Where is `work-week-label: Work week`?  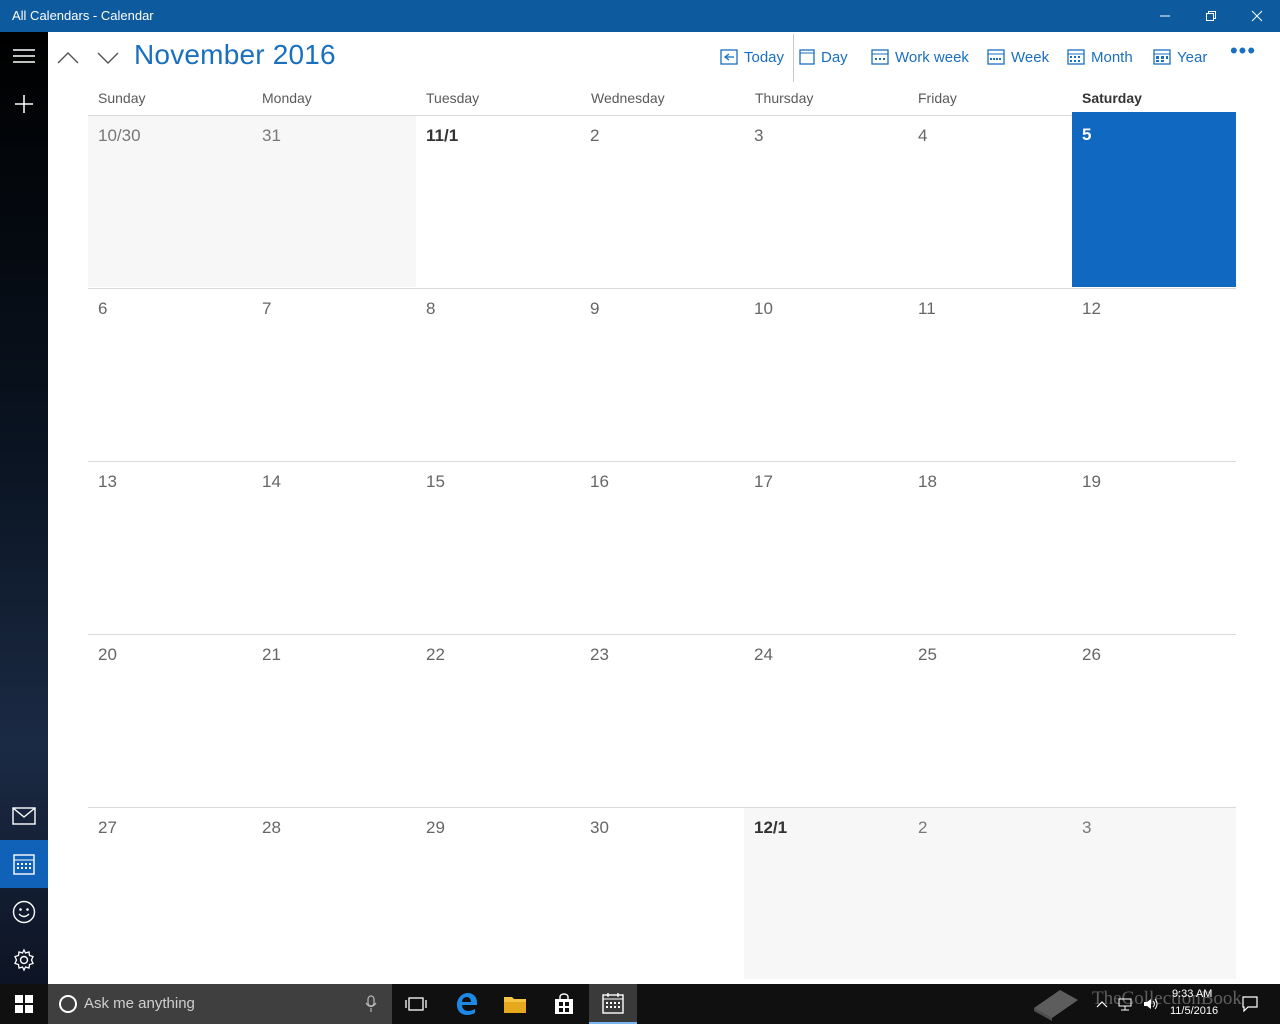 work-week-label: Work week is located at coordinates (932, 57).